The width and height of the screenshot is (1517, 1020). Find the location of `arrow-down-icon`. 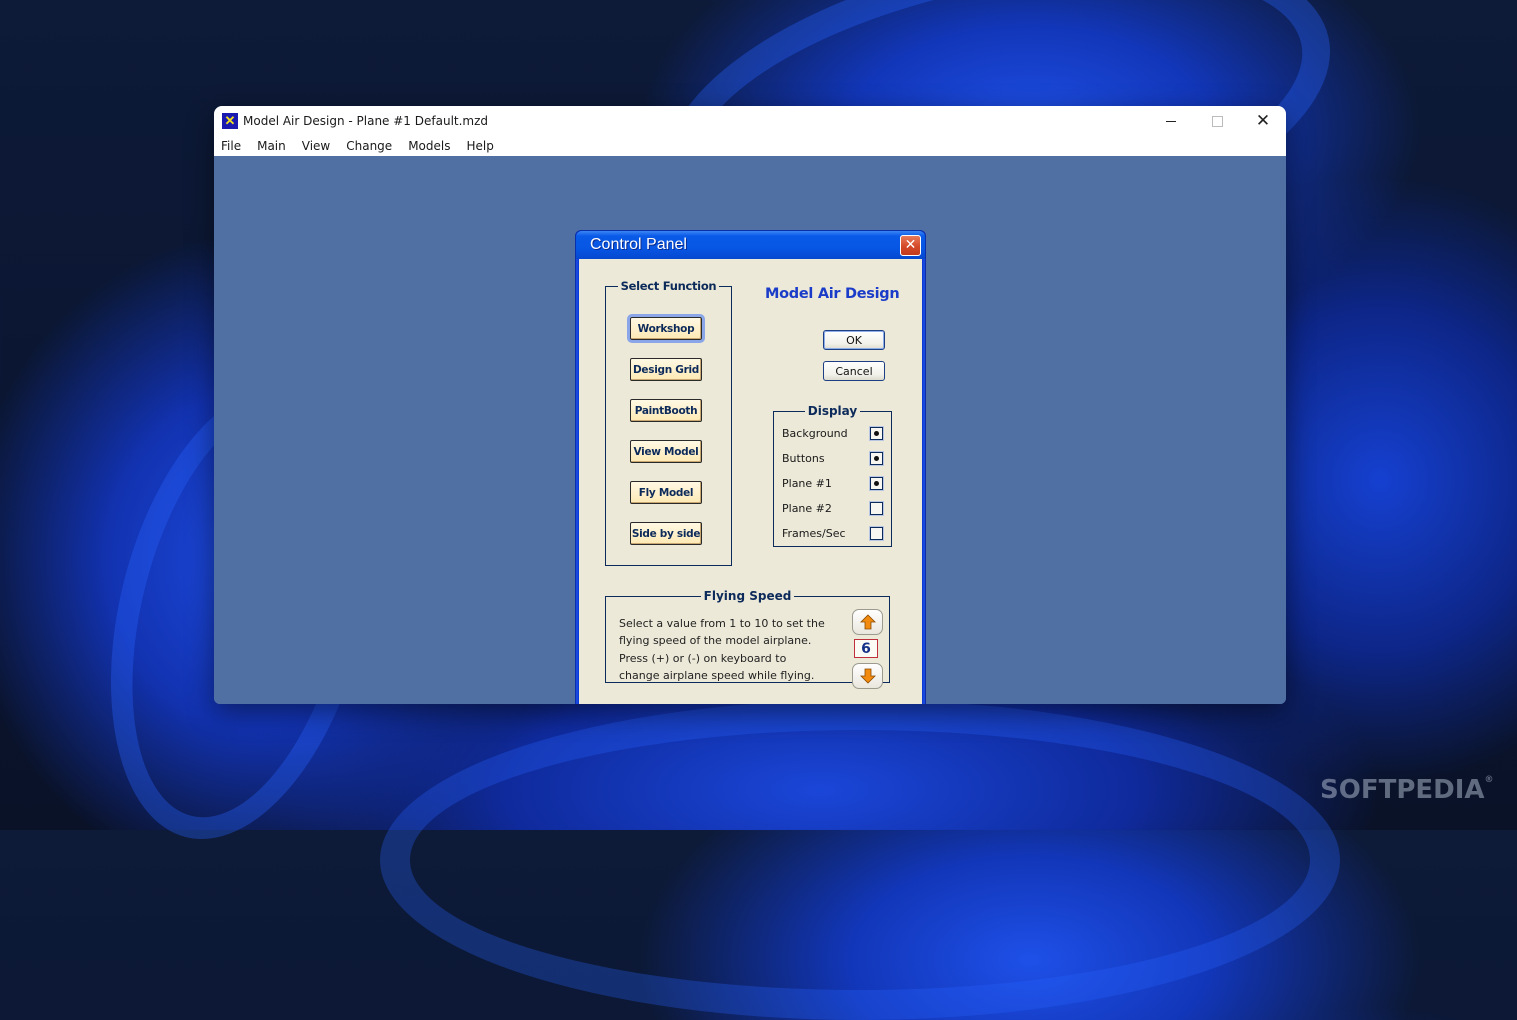

arrow-down-icon is located at coordinates (867, 676).